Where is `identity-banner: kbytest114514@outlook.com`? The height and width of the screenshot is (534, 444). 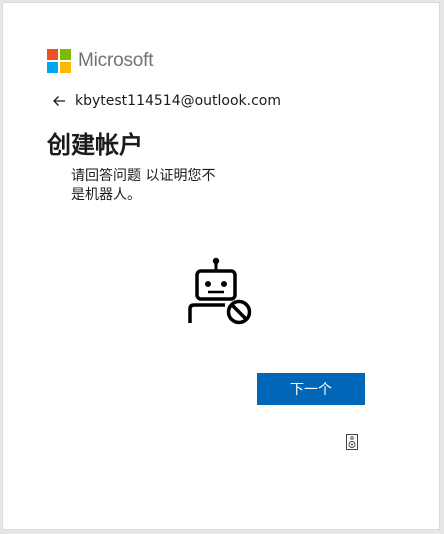 identity-banner: kbytest114514@outlook.com is located at coordinates (166, 101).